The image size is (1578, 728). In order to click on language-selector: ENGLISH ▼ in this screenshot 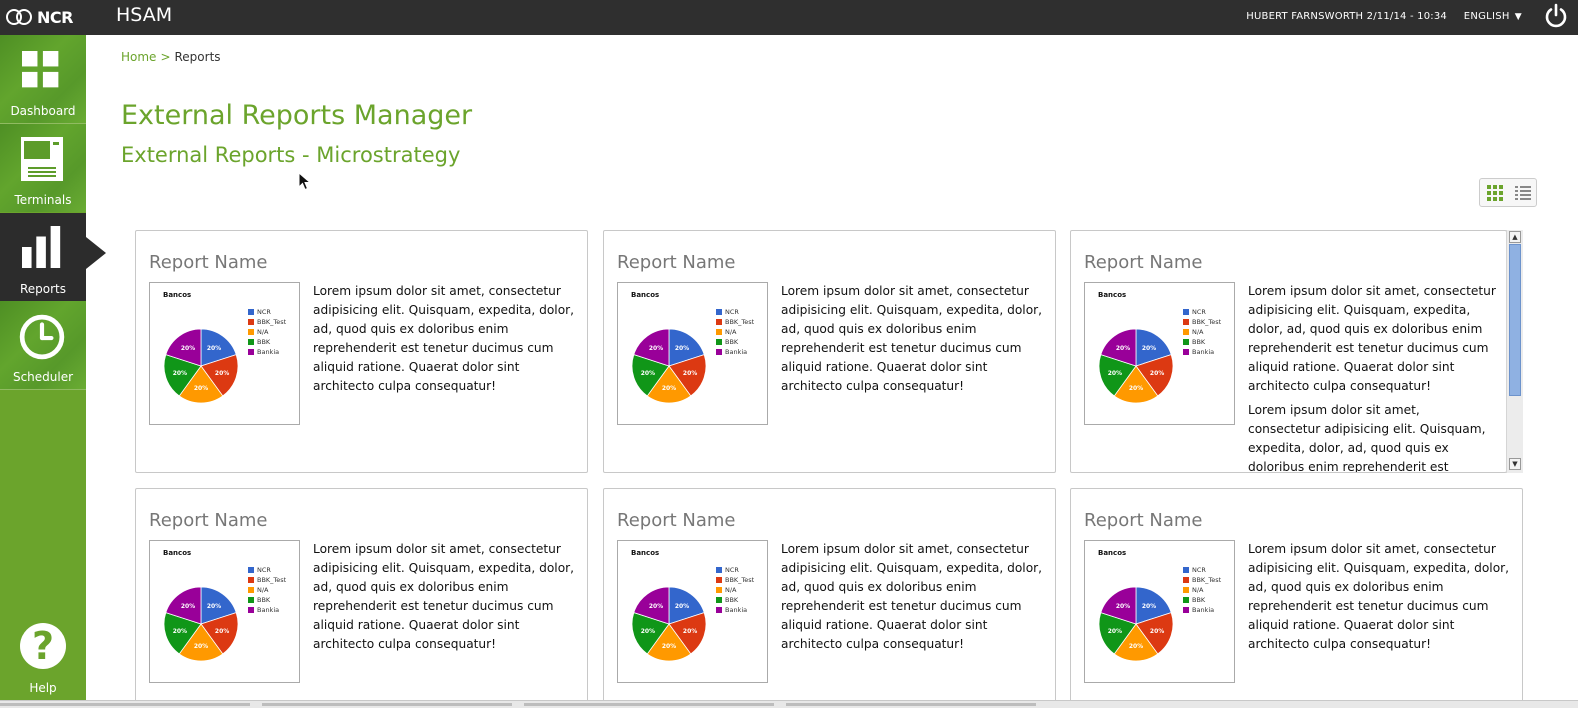, I will do `click(1493, 16)`.